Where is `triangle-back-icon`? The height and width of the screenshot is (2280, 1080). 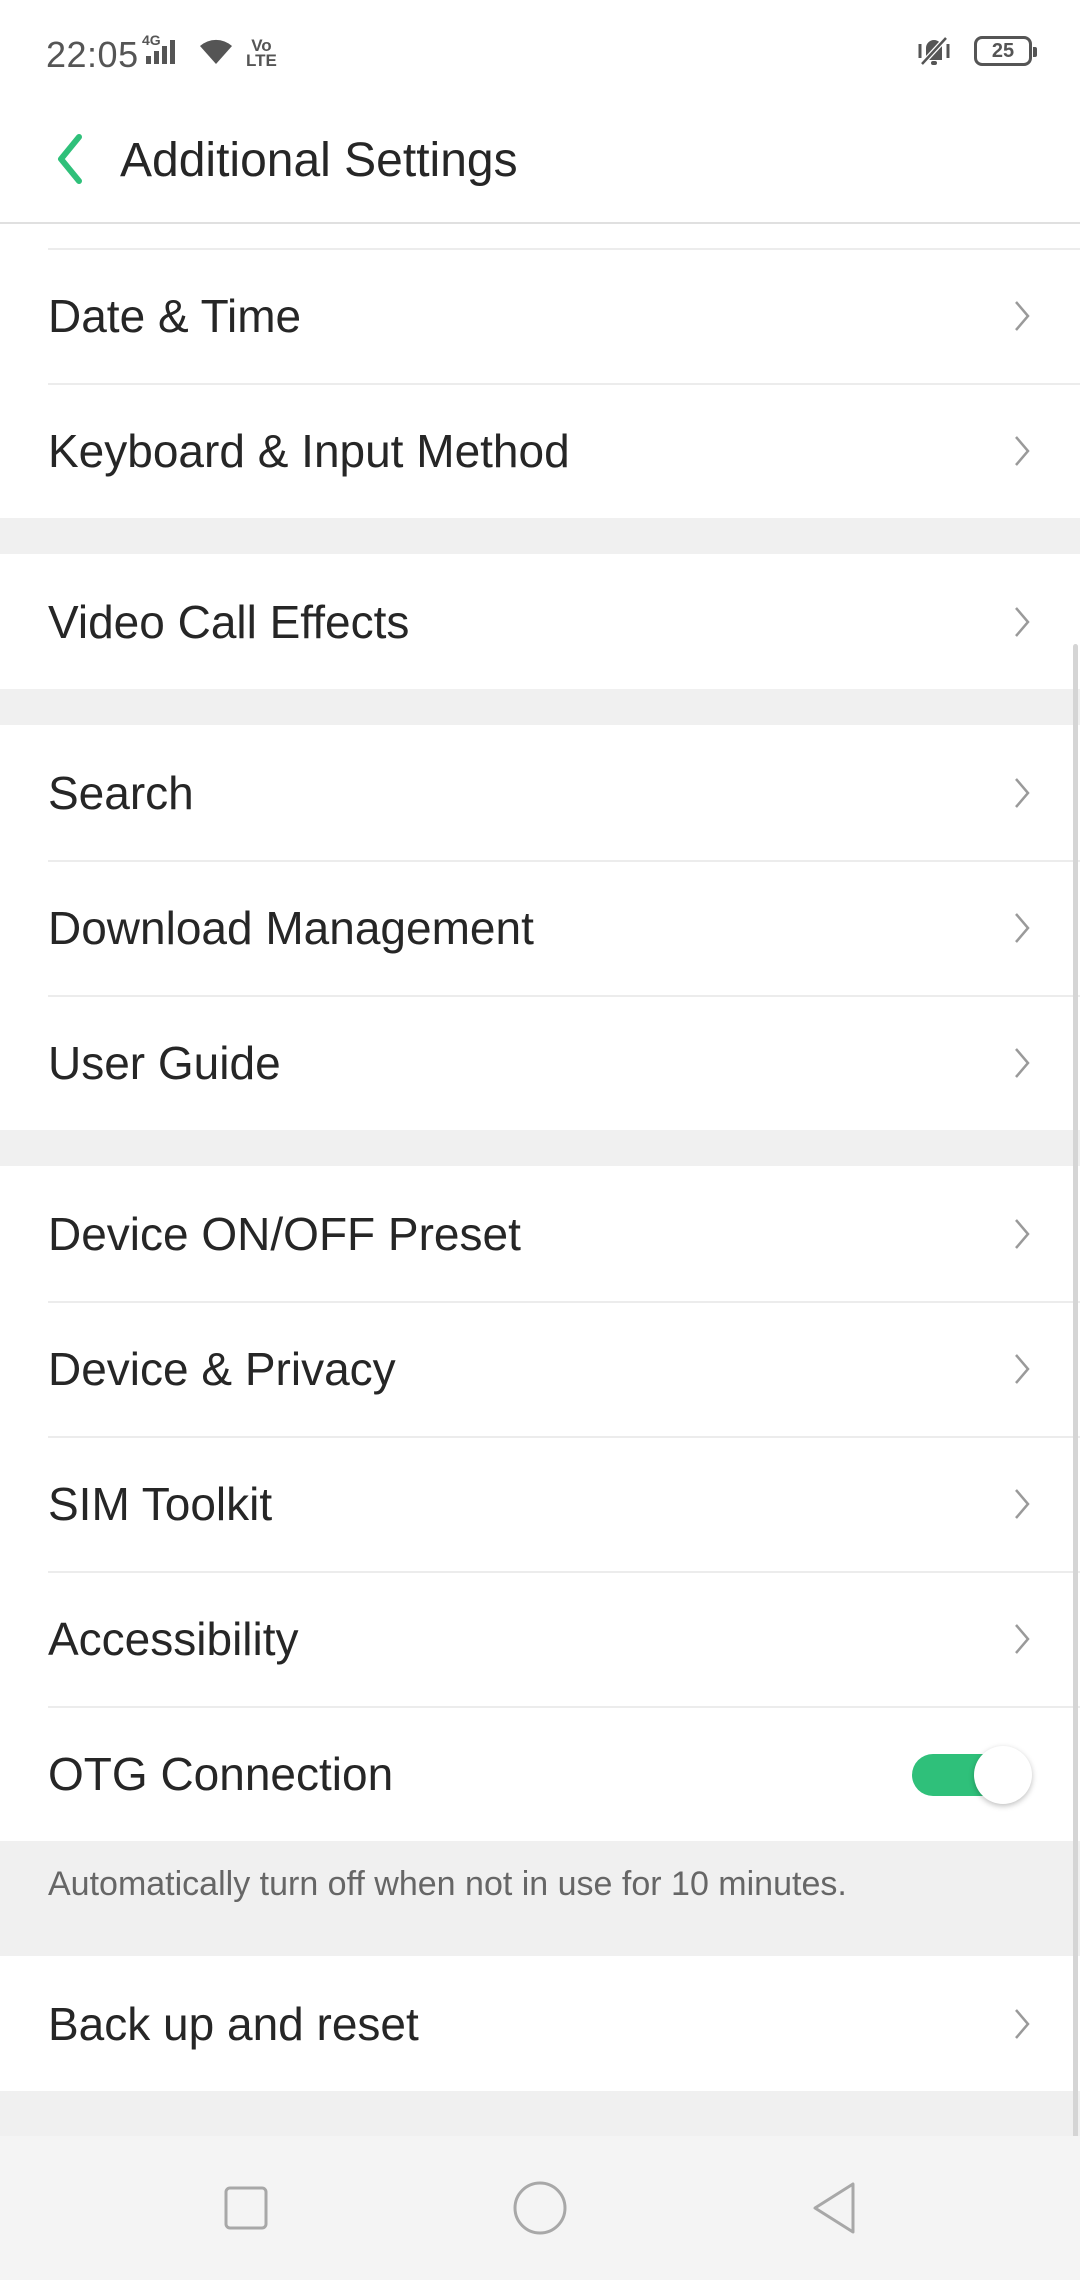 triangle-back-icon is located at coordinates (834, 2208).